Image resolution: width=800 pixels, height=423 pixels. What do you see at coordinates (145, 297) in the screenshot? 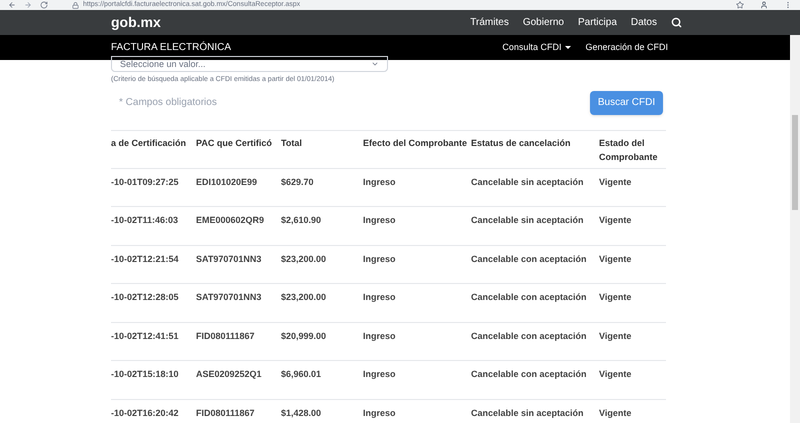
I see `table-cell-text: -10-02T12:28:05` at bounding box center [145, 297].